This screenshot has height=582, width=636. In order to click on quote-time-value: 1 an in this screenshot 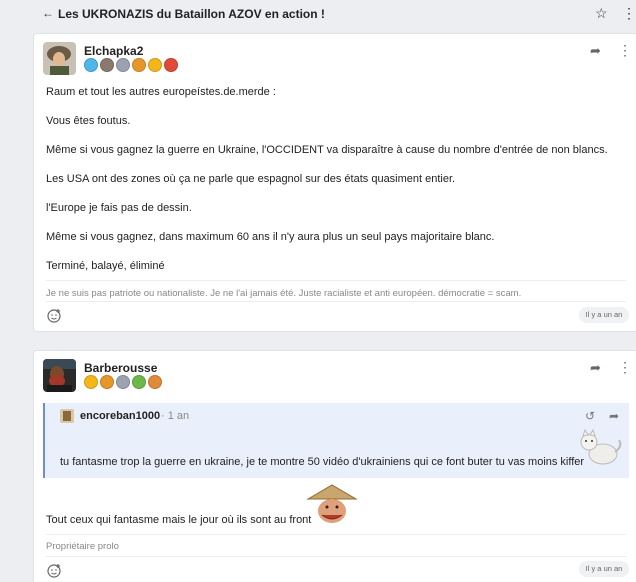, I will do `click(178, 416)`.